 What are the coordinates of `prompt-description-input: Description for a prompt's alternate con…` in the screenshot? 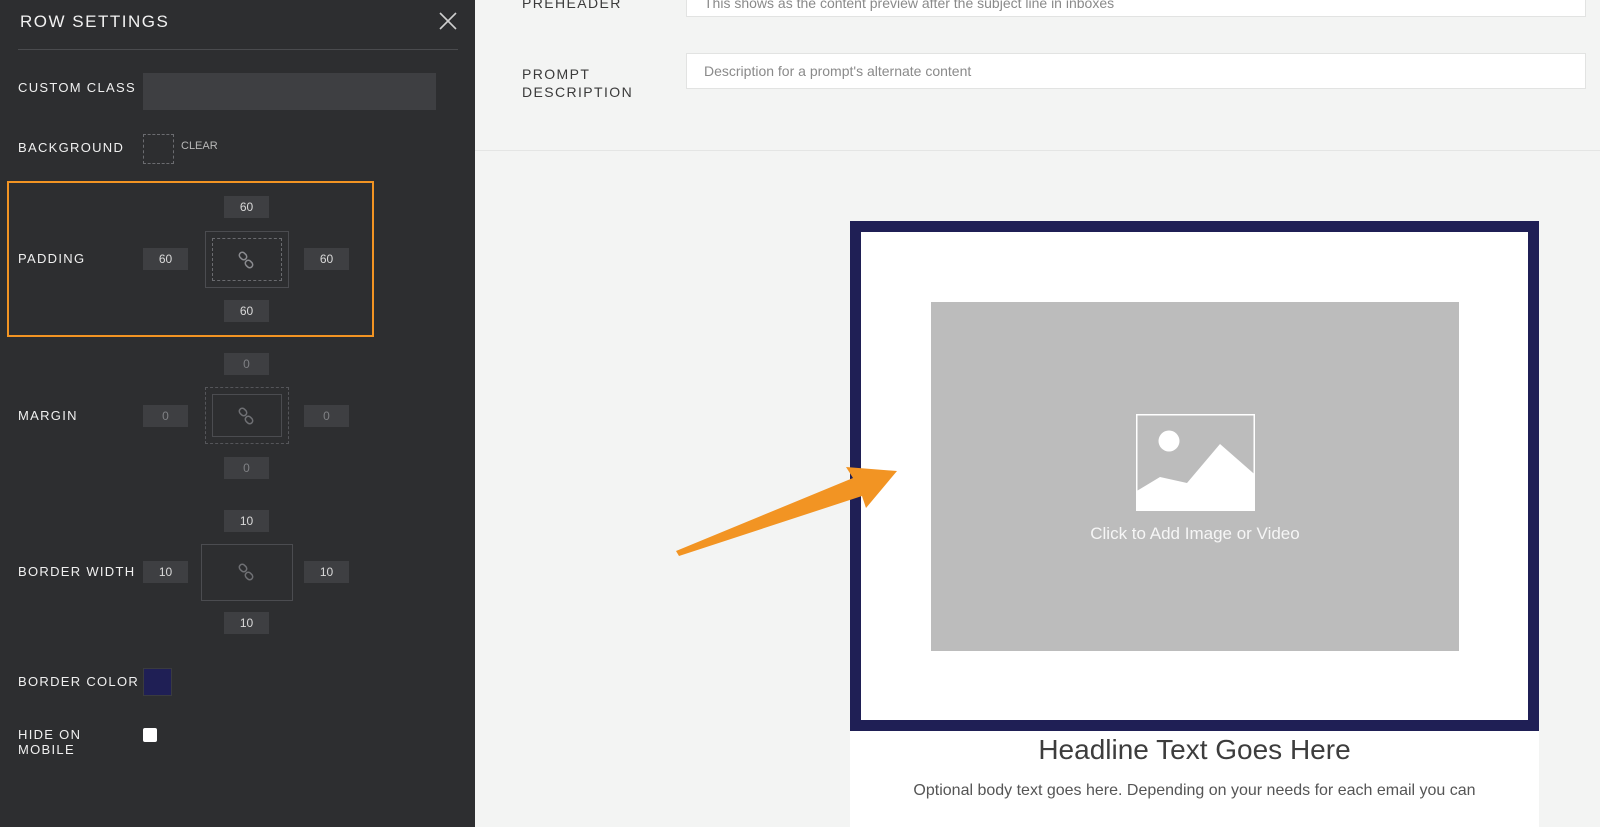 It's located at (1136, 71).